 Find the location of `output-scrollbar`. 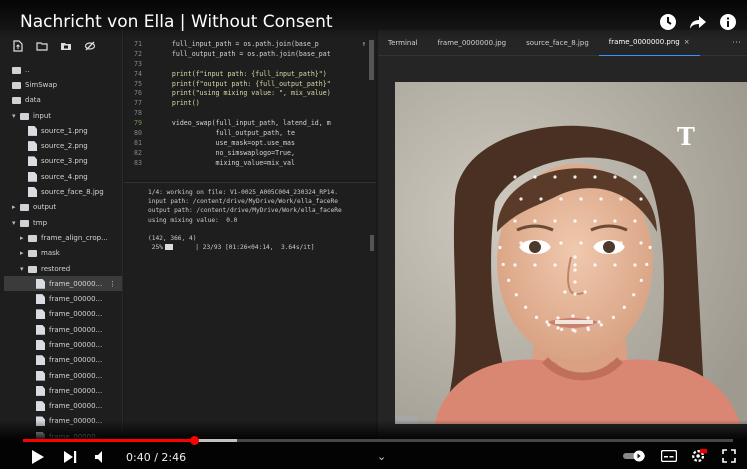

output-scrollbar is located at coordinates (372, 243).